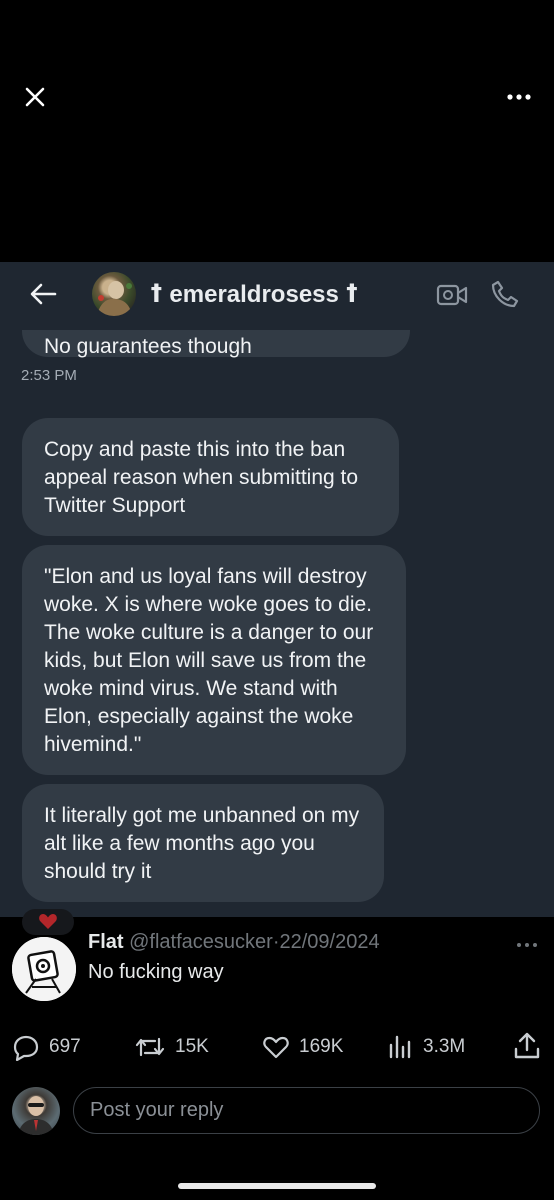 The image size is (554, 1200). I want to click on views-button: 3.3M, so click(426, 1047).